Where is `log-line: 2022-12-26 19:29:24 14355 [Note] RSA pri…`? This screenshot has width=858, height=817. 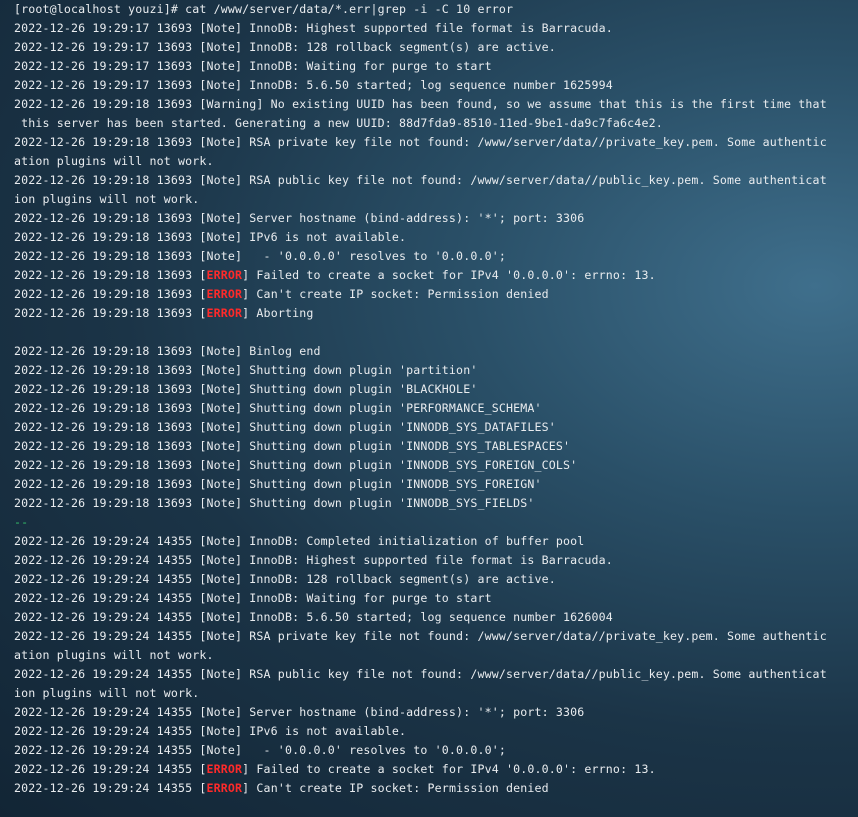 log-line: 2022-12-26 19:29:24 14355 [Note] RSA pri… is located at coordinates (420, 636).